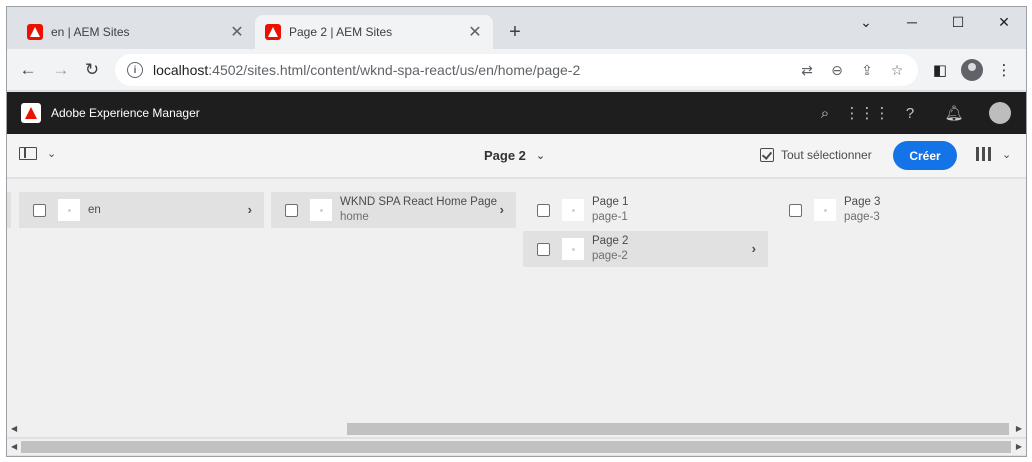  Describe the element at coordinates (136, 32) in the screenshot. I see `tab-en-aem-sites: en | AEM Sites ✕` at that location.